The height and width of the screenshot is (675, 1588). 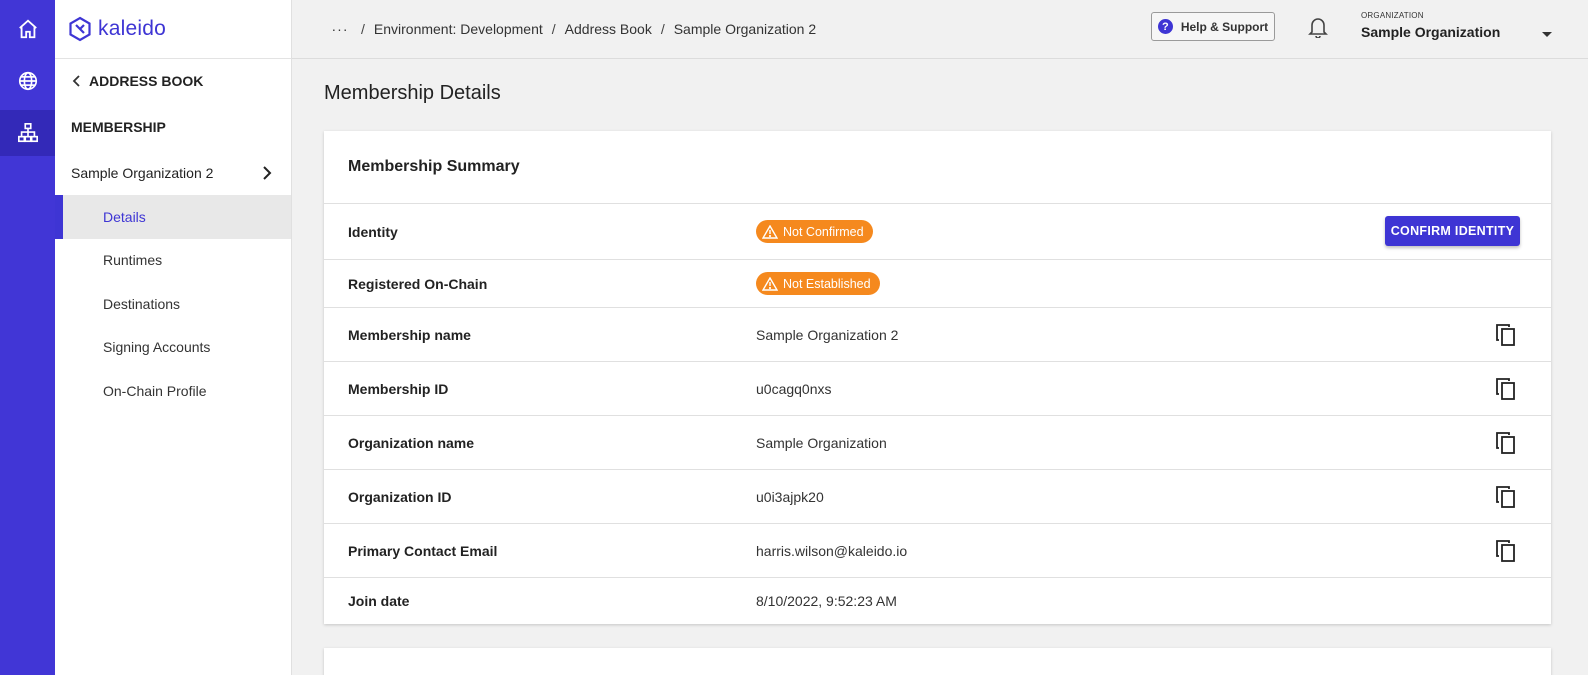 I want to click on registered-label: Registered On-Chain, so click(x=418, y=283).